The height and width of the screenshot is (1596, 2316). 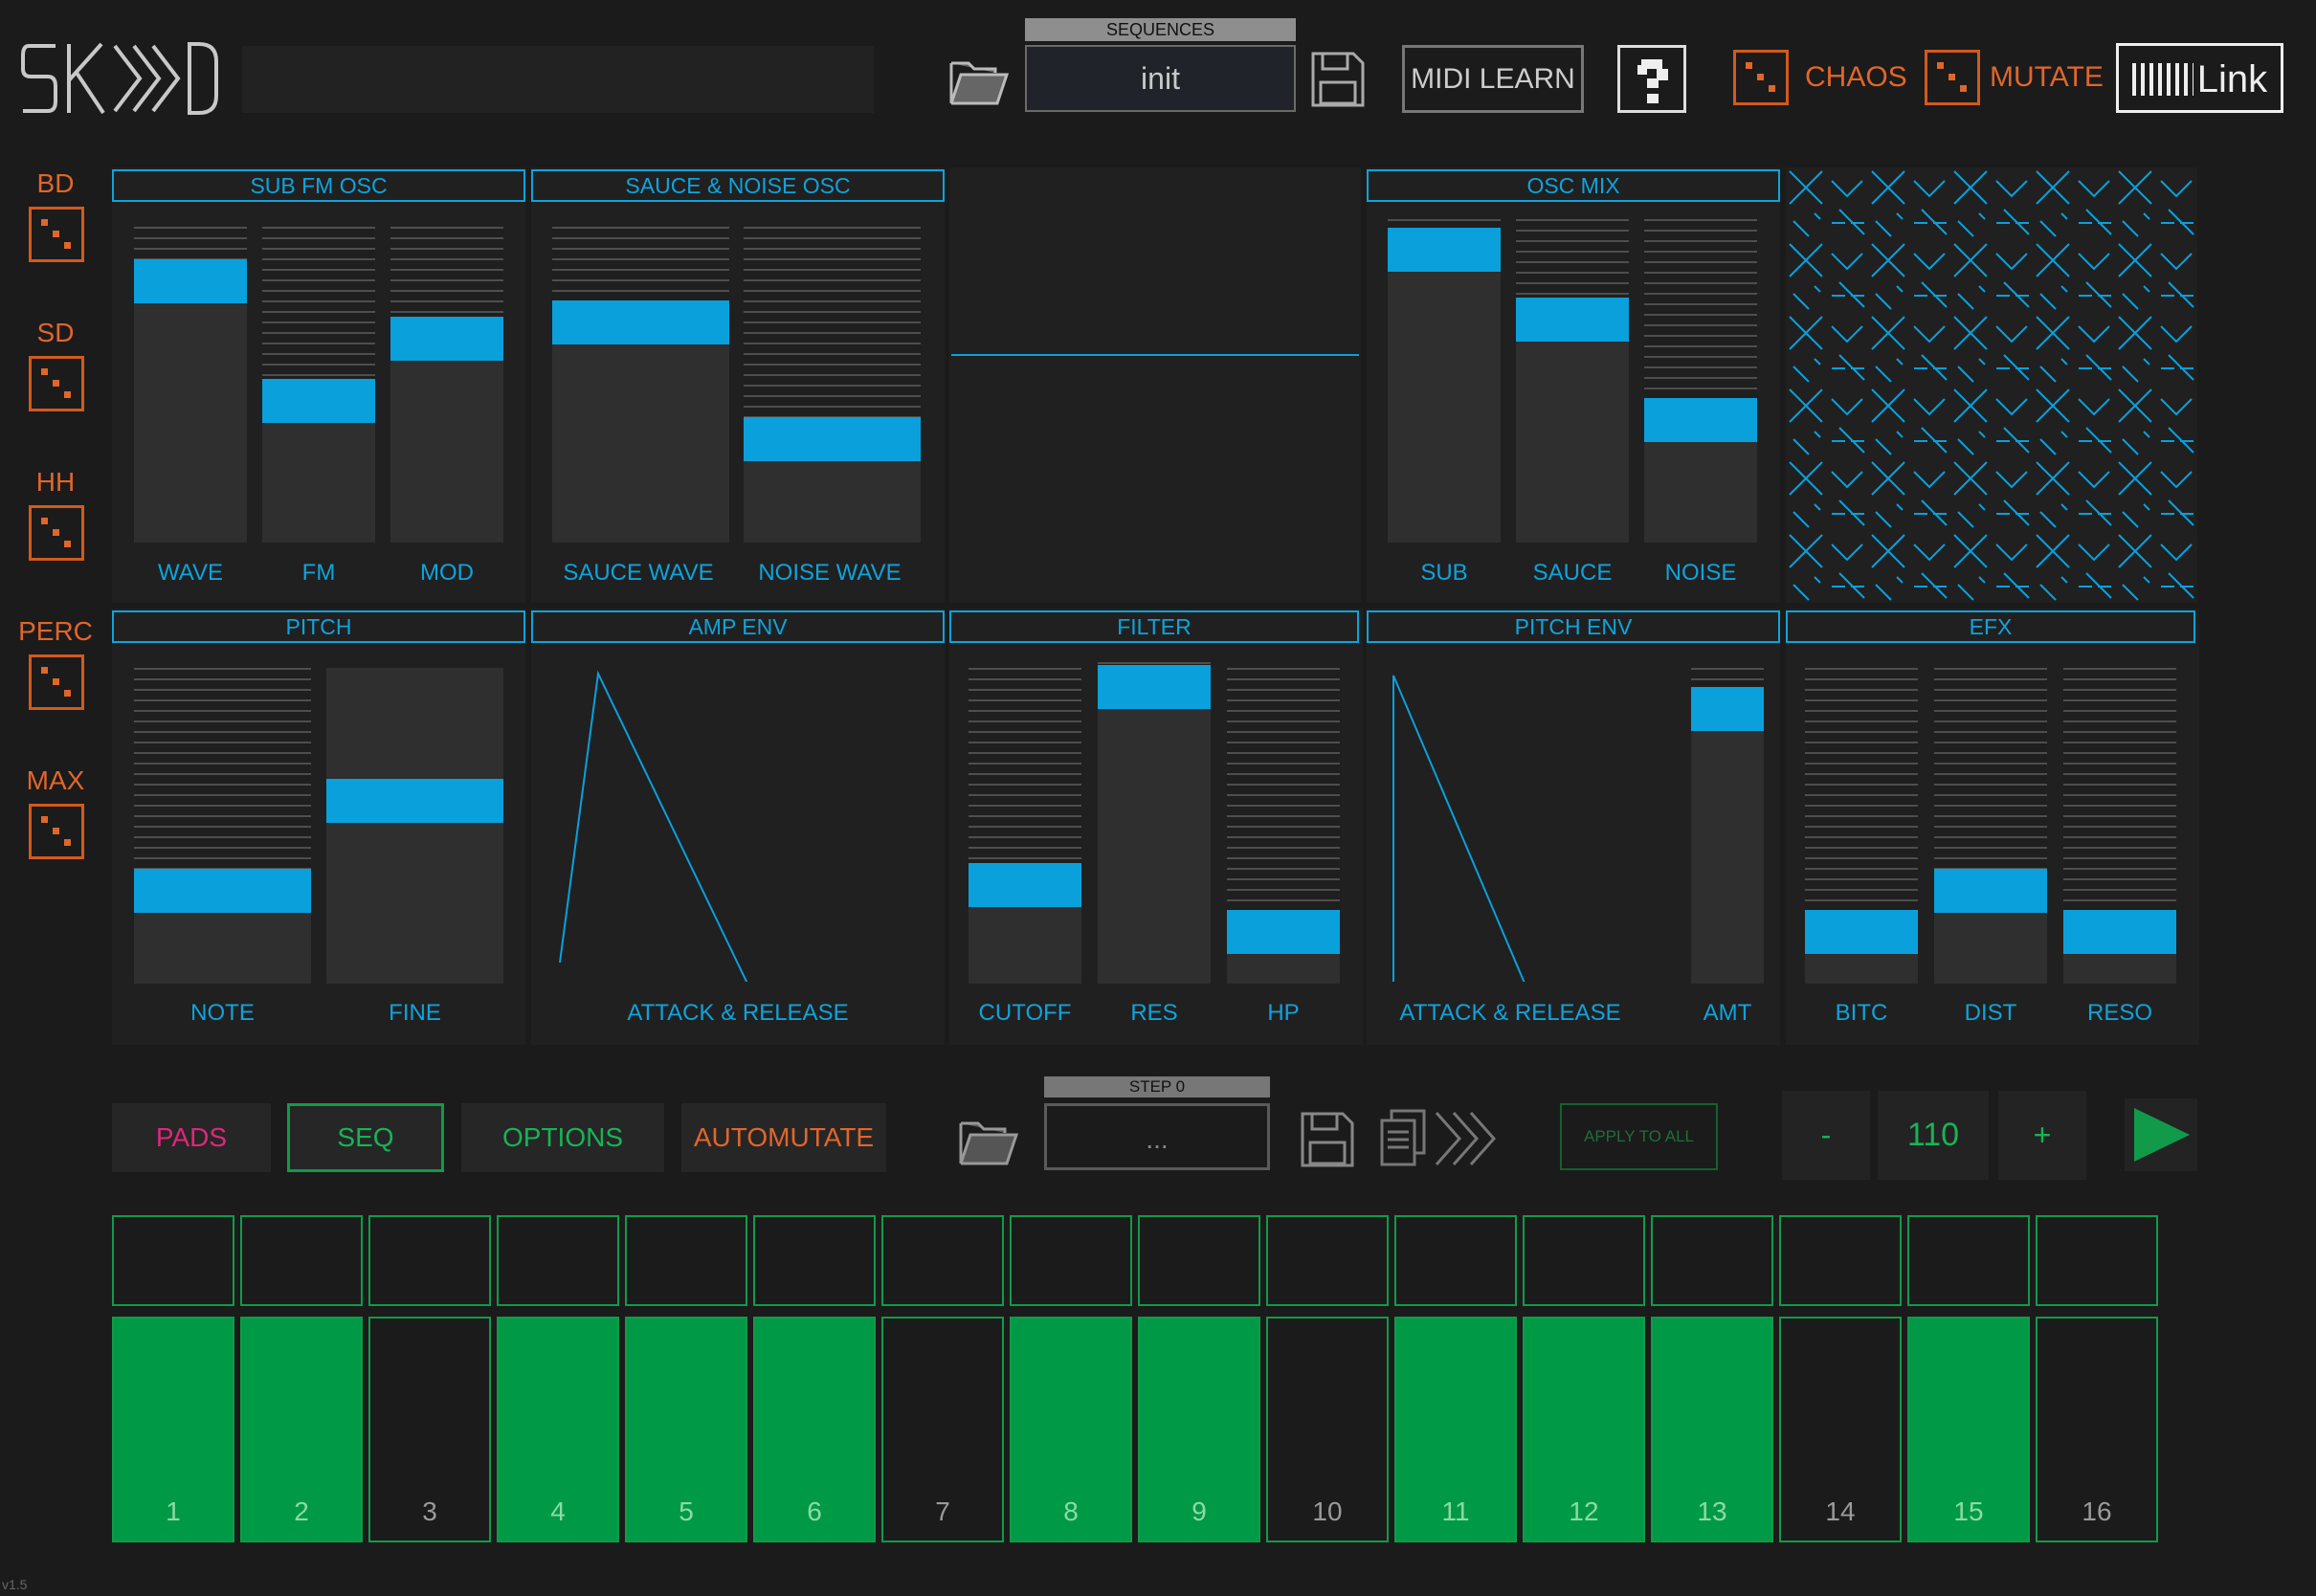 I want to click on slider-wave, so click(x=190, y=385).